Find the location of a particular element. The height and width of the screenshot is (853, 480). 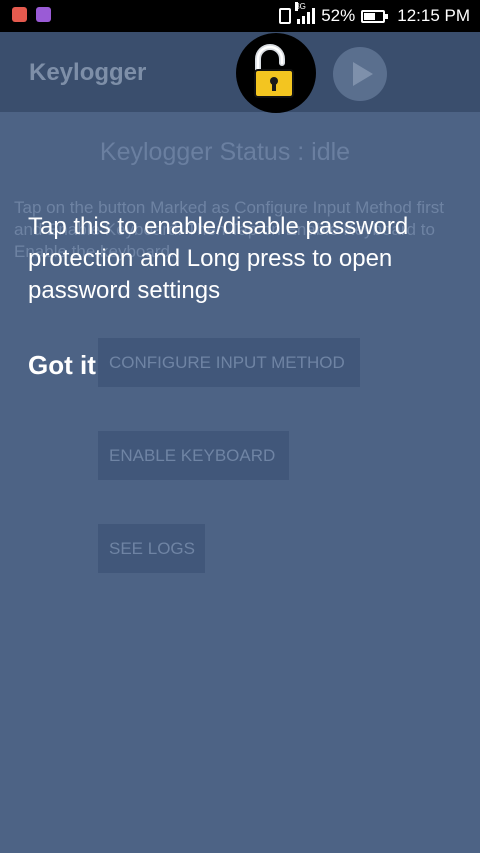

notification-app-icon is located at coordinates (19, 14).